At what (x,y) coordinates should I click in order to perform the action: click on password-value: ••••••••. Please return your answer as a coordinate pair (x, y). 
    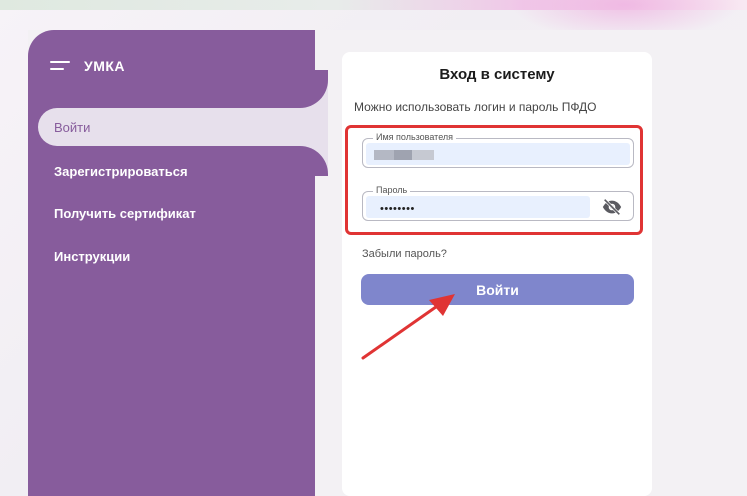
    Looking at the image, I should click on (397, 209).